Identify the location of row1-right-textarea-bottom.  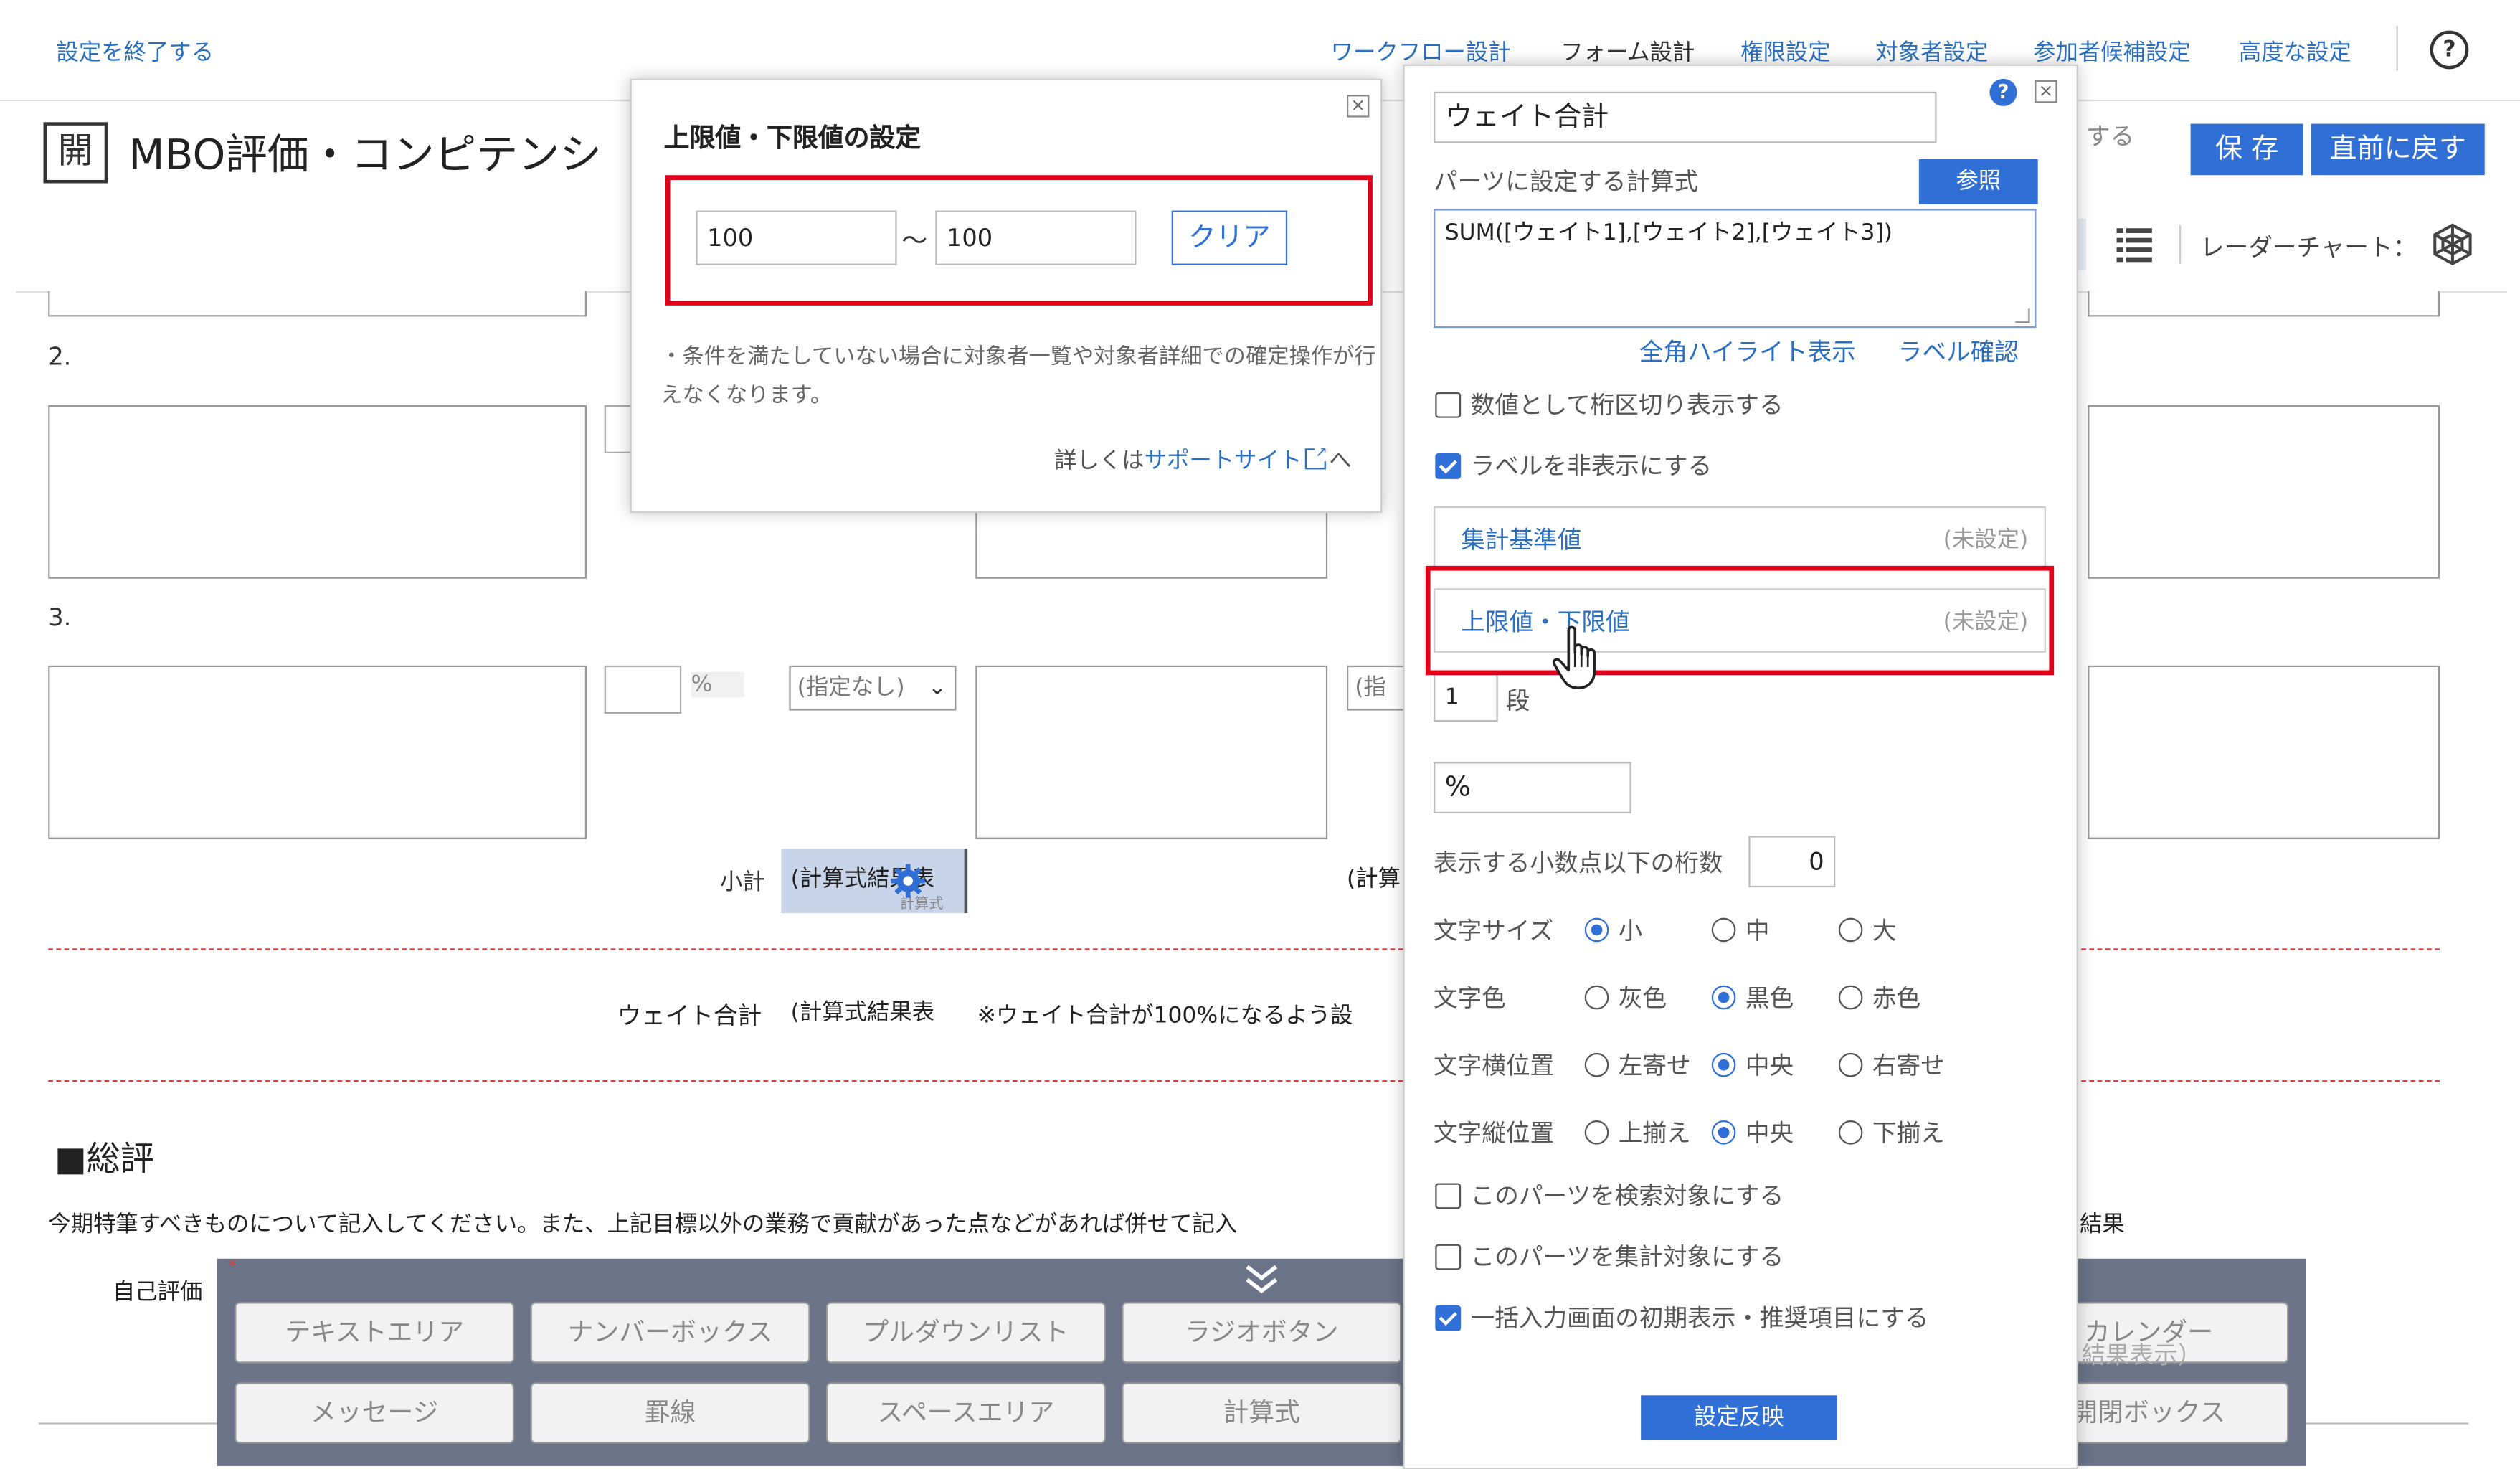
(2264, 304).